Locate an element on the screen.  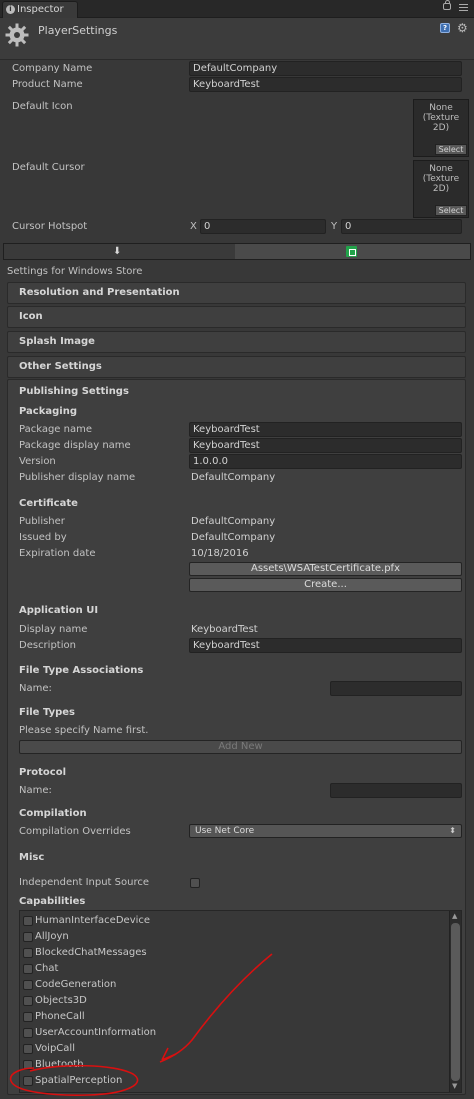
cursor-hotspot-label: Cursor Hotspot is located at coordinates (50, 226).